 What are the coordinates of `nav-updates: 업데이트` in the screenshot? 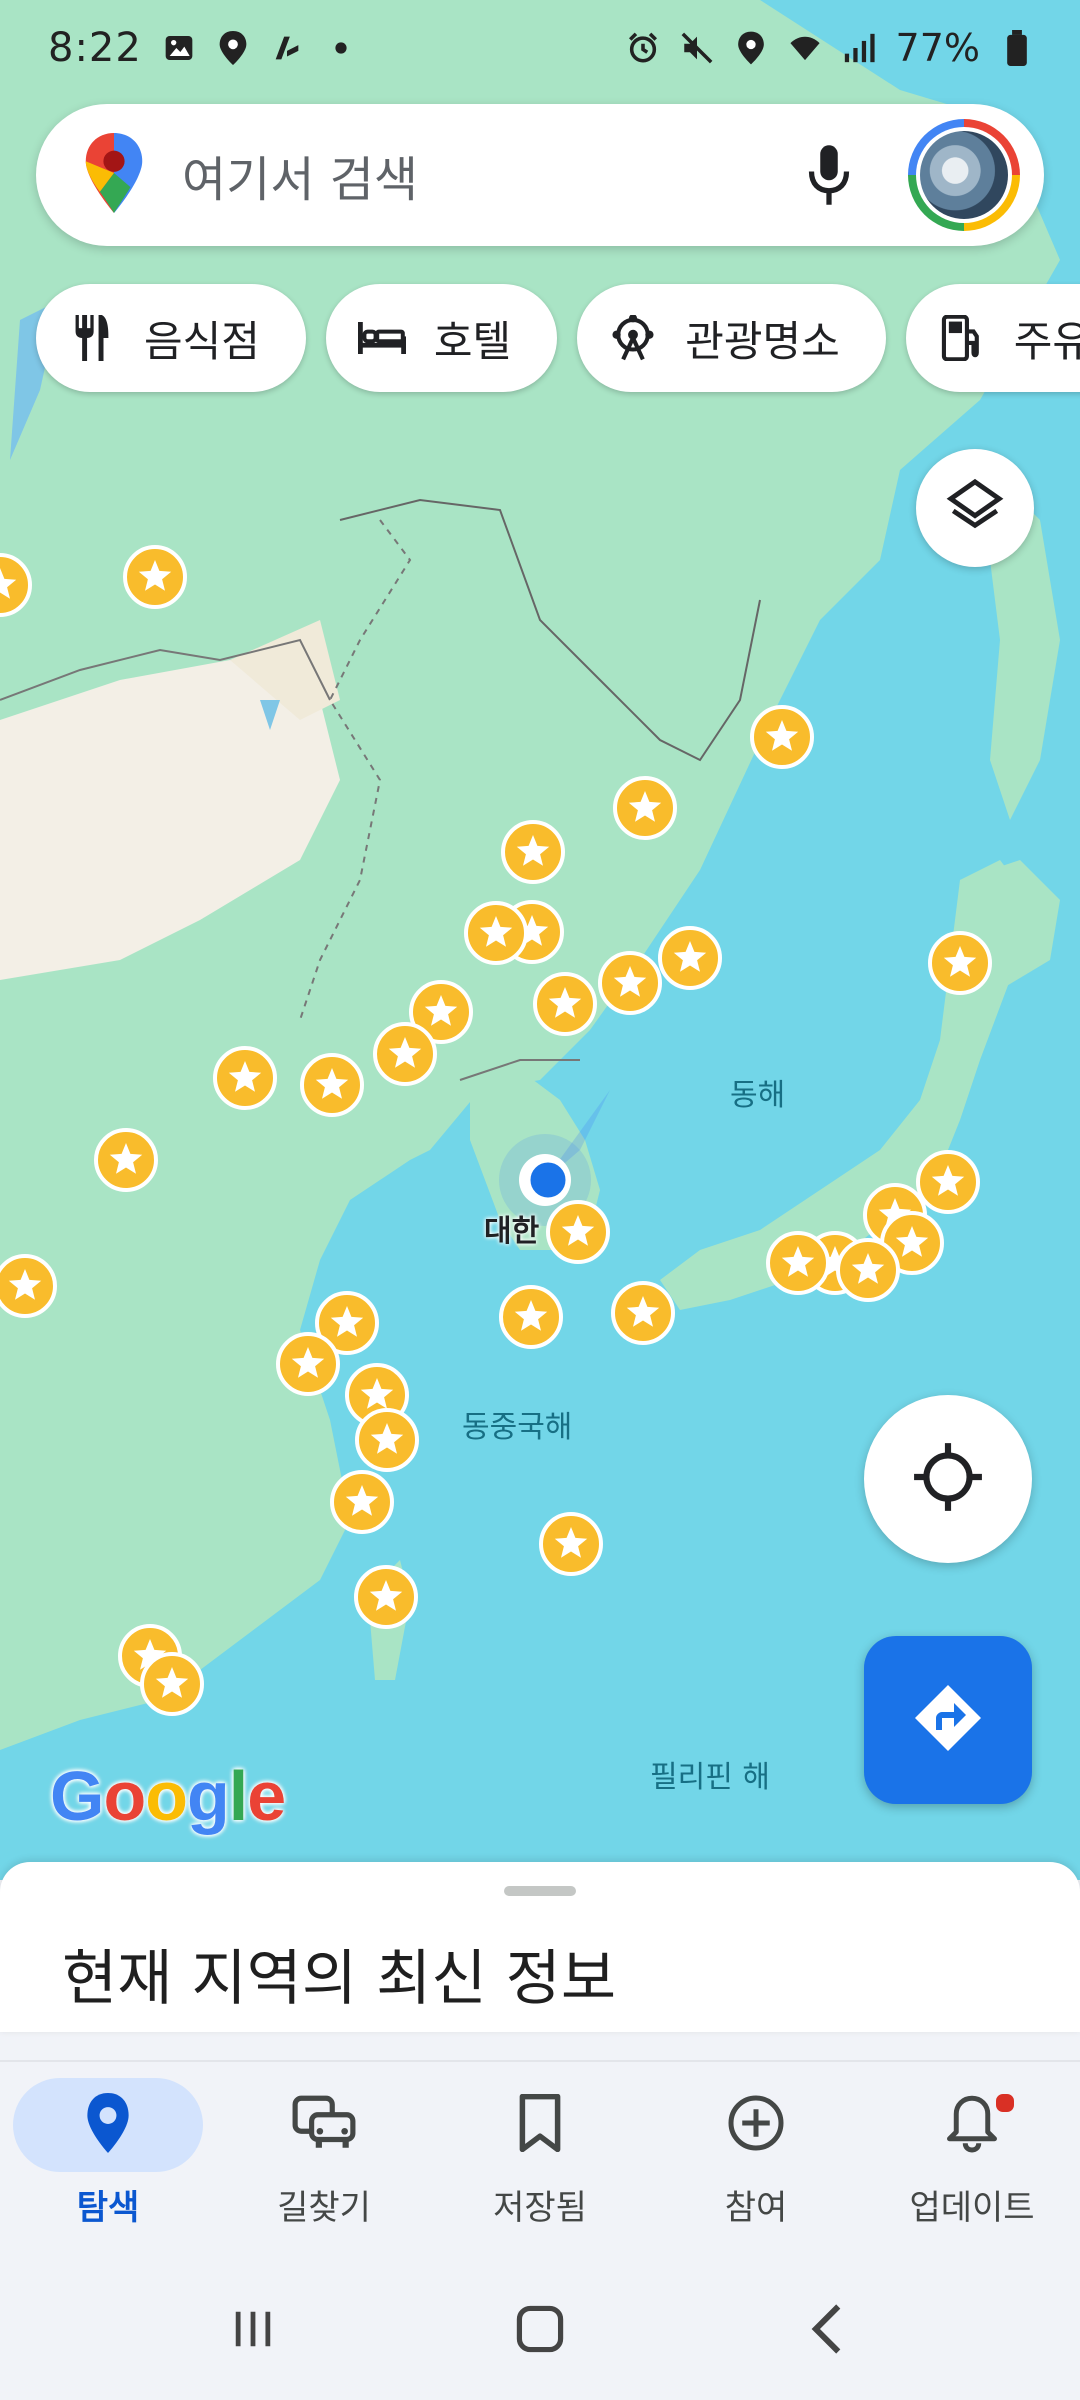 It's located at (972, 2162).